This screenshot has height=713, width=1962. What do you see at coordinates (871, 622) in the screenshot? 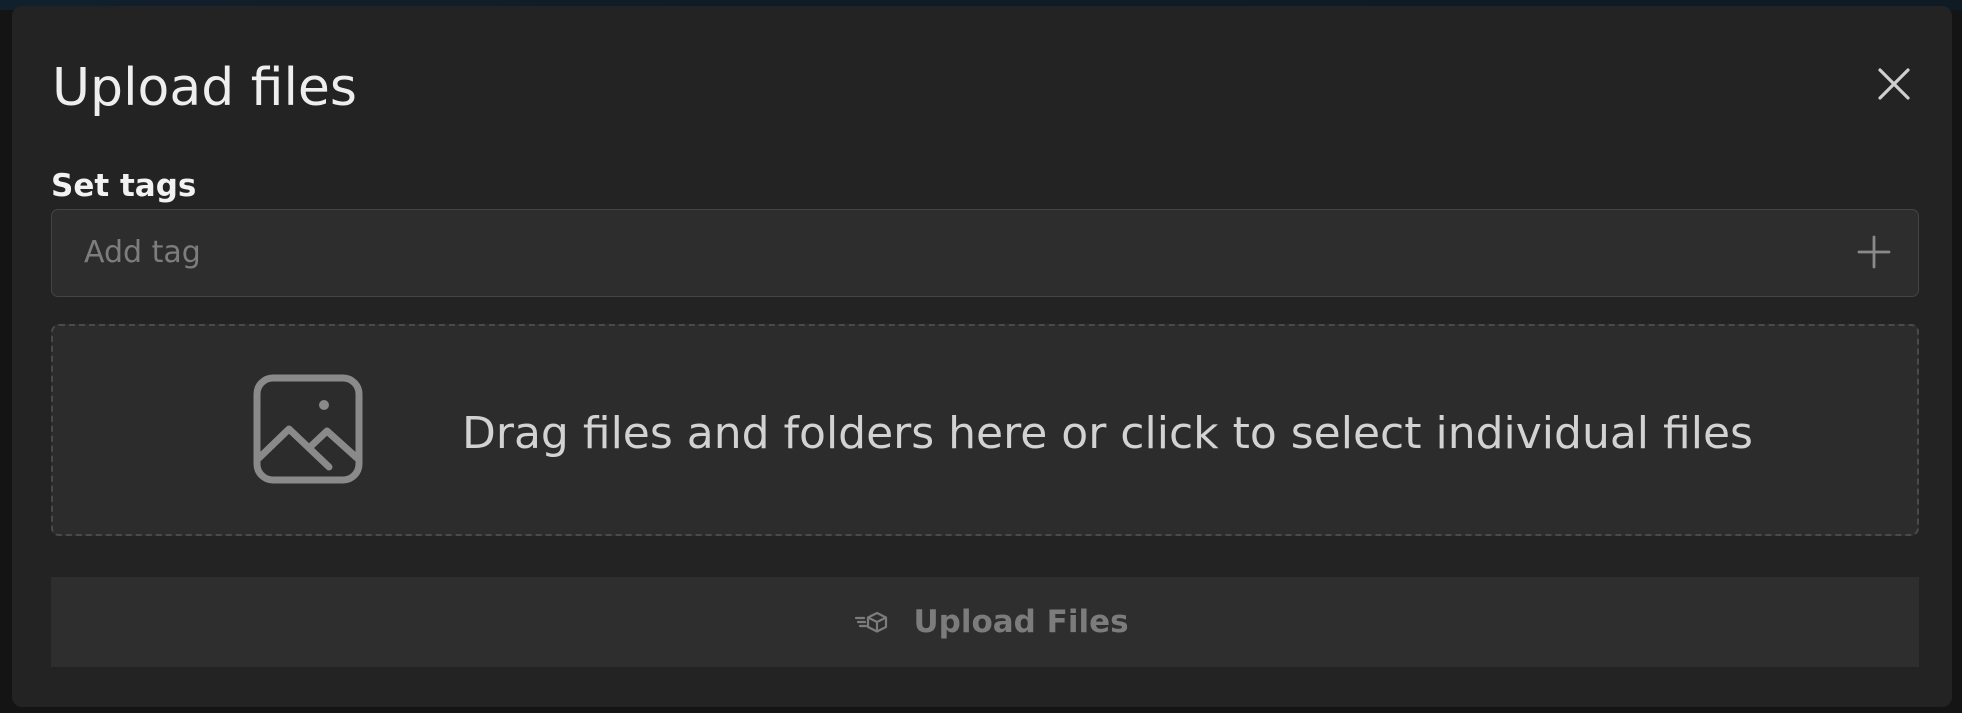
I see `fast-box-icon` at bounding box center [871, 622].